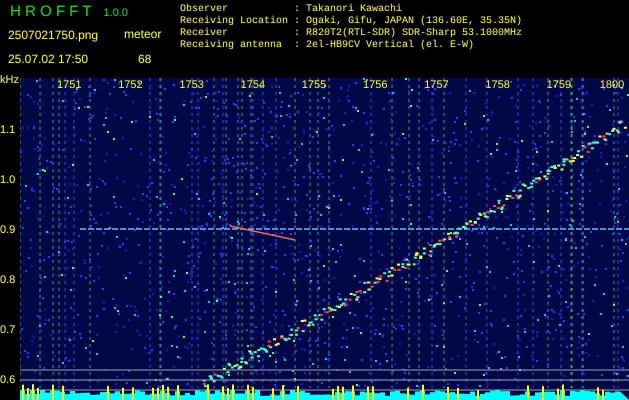 This screenshot has width=629, height=400. Describe the element at coordinates (145, 59) in the screenshot. I see `meteor-count: 68` at that location.